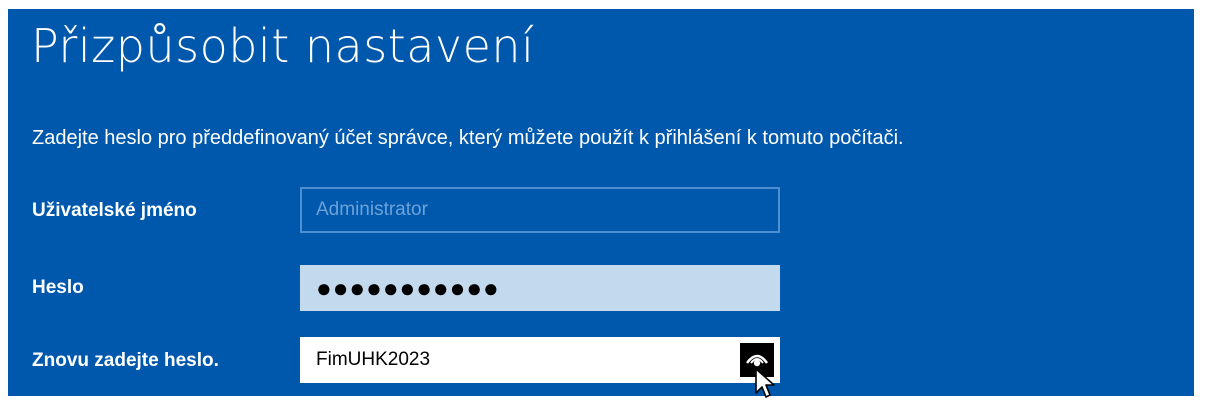  What do you see at coordinates (373, 359) in the screenshot?
I see `confirm-password-value: FimUHK2023` at bounding box center [373, 359].